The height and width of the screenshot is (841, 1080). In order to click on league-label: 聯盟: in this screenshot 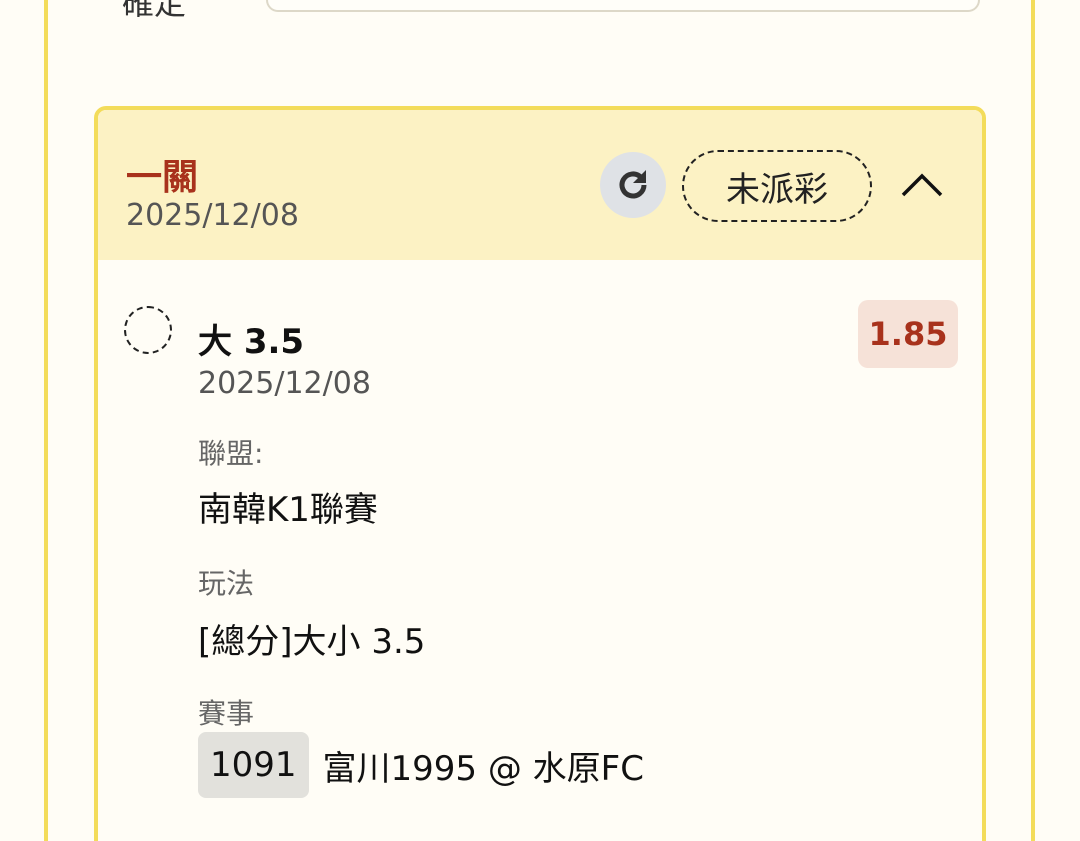, I will do `click(231, 453)`.